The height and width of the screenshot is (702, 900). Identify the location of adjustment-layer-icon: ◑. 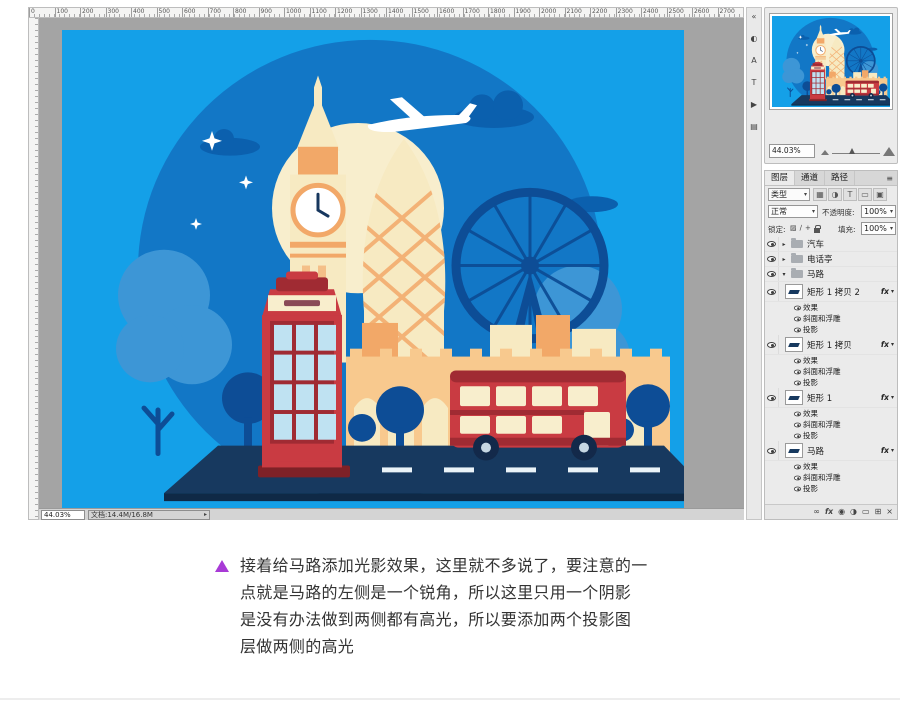
(853, 512).